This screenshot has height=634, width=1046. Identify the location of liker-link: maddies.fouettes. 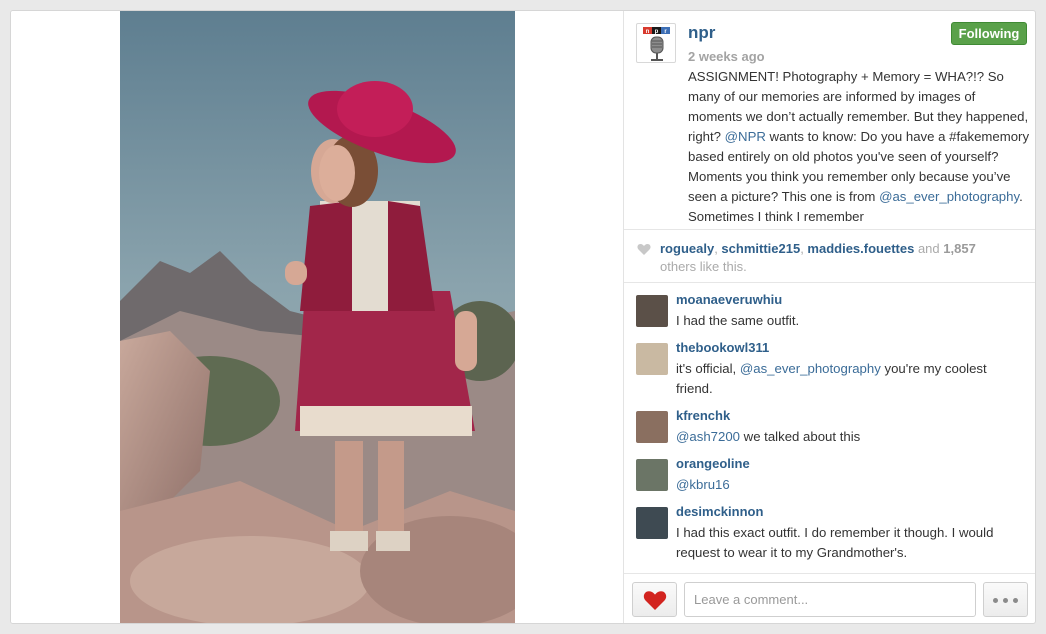
(860, 248).